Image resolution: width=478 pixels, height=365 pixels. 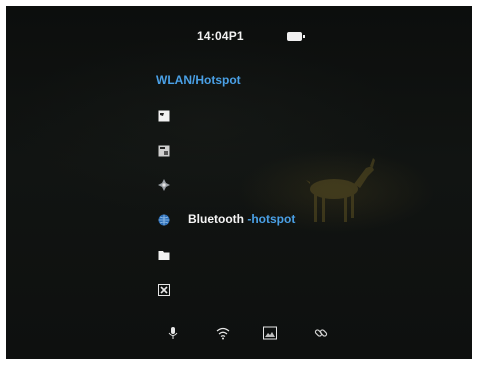 What do you see at coordinates (164, 255) in the screenshot?
I see `folder-icon` at bounding box center [164, 255].